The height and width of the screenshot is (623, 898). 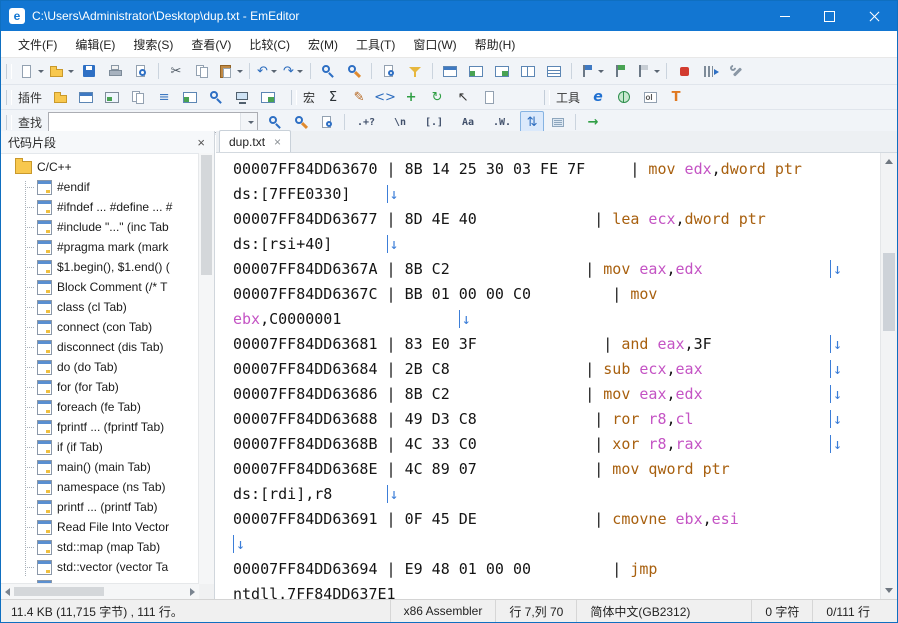 What do you see at coordinates (100, 447) in the screenshot?
I see `snippet-item-14: if (if Tab)` at bounding box center [100, 447].